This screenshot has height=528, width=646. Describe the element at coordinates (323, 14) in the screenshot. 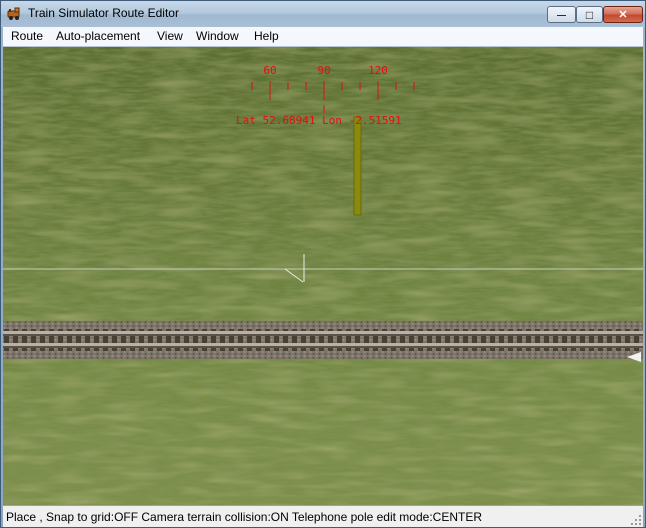

I see `title-bar: Train Simulator Route Editor — □ ✕` at that location.